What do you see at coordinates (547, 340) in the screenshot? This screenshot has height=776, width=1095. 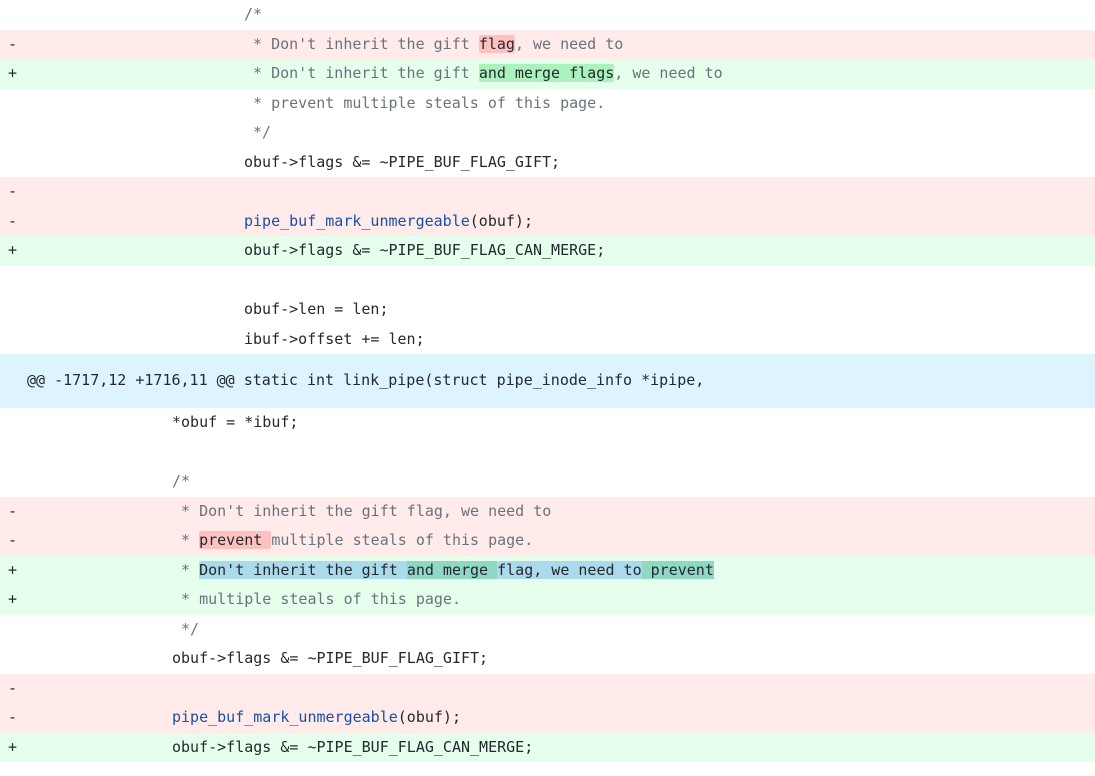 I see `context-line: ibuf->offset += len;` at bounding box center [547, 340].